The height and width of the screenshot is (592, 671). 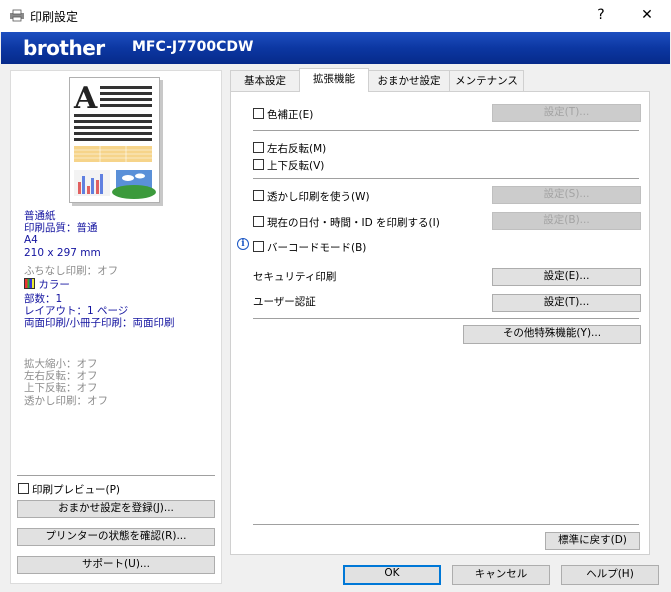 I want to click on barcode-mode-option: バーコードモード(B), so click(x=309, y=247).